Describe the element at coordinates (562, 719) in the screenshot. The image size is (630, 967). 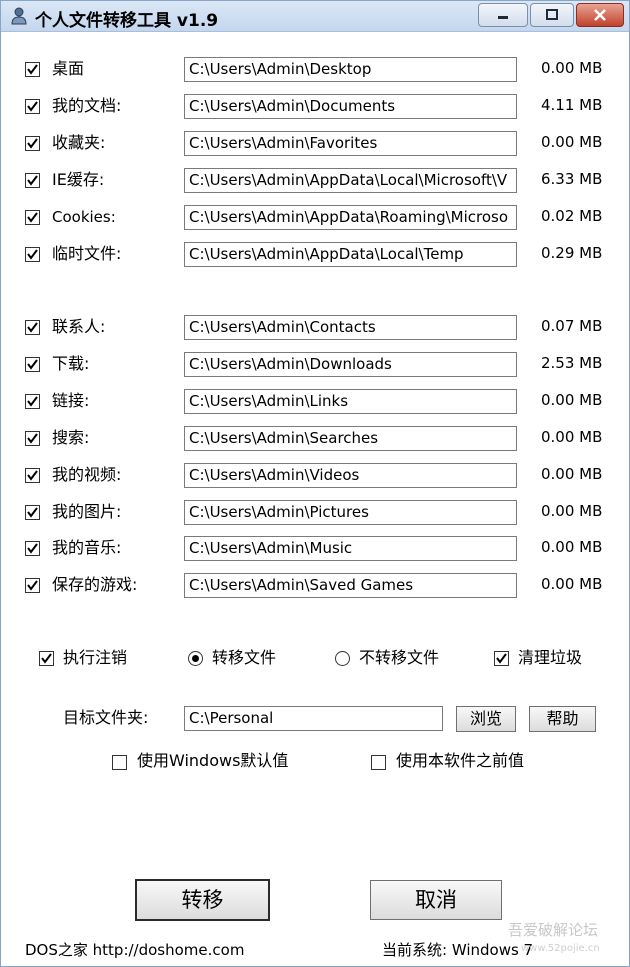
I see `help-button: 帮助` at that location.